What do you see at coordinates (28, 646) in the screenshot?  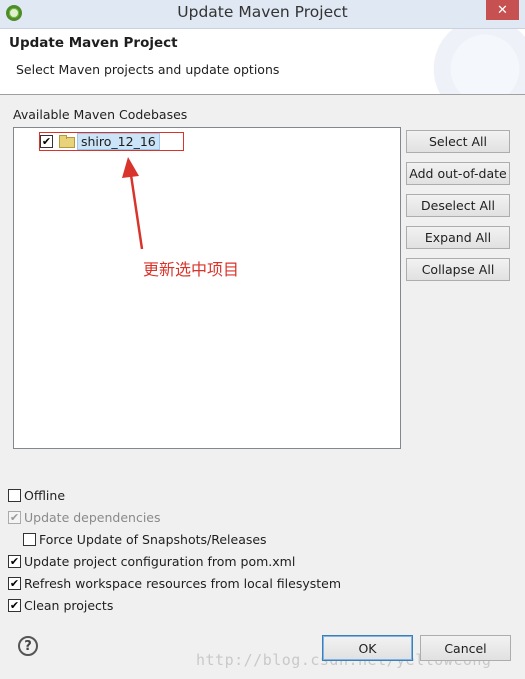 I see `help-icon: ?` at bounding box center [28, 646].